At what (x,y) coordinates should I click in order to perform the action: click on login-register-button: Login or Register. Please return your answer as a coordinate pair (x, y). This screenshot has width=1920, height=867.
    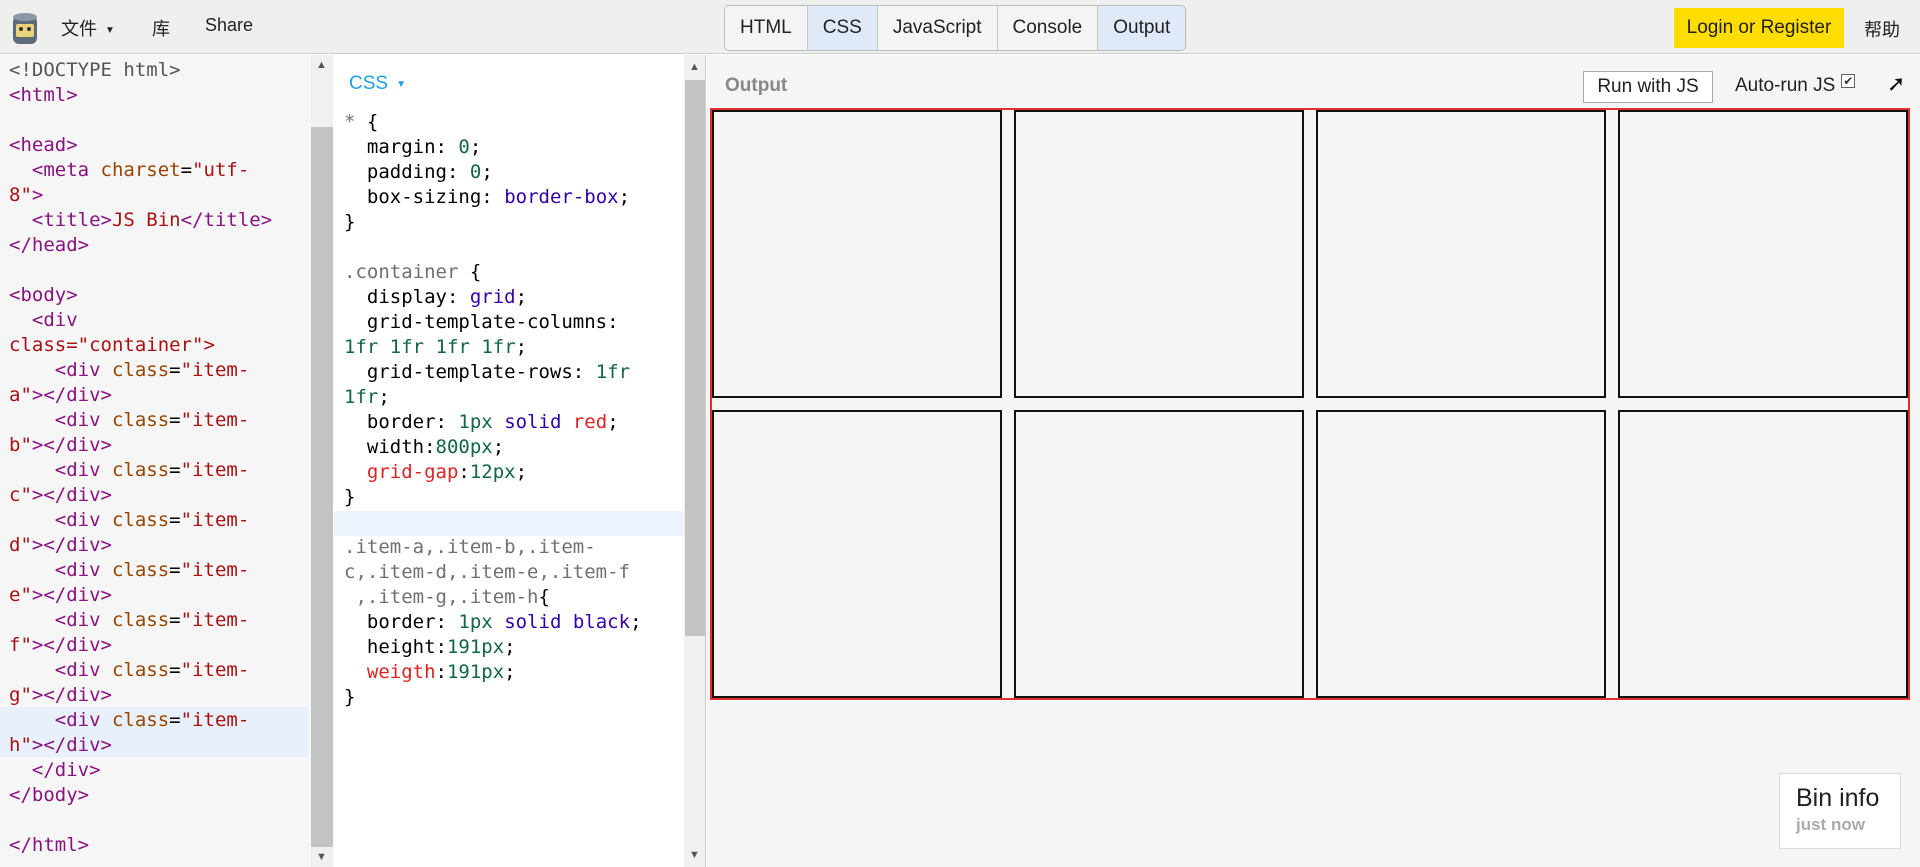
    Looking at the image, I should click on (1759, 28).